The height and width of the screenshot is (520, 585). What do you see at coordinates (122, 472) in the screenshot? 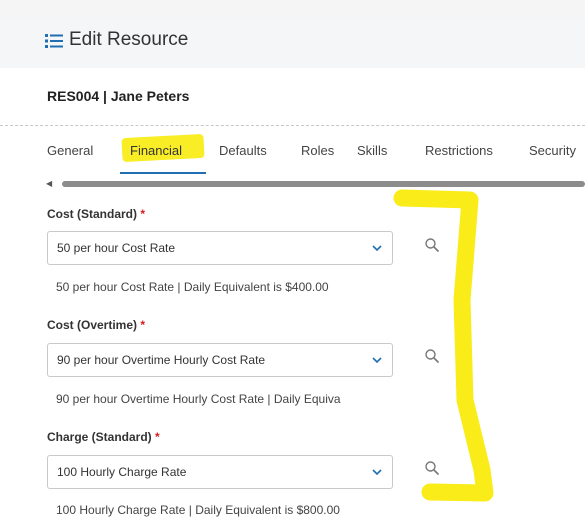
I see `charge-standard-value: 100 Hourly Charge Rate` at bounding box center [122, 472].